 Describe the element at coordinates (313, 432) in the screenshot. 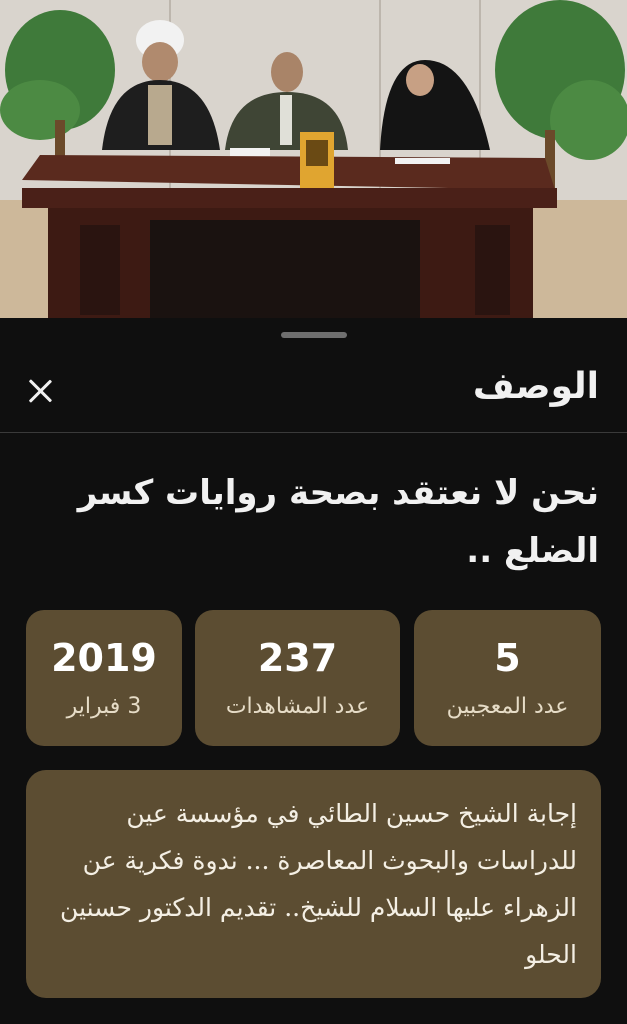

I see `header-divider` at that location.